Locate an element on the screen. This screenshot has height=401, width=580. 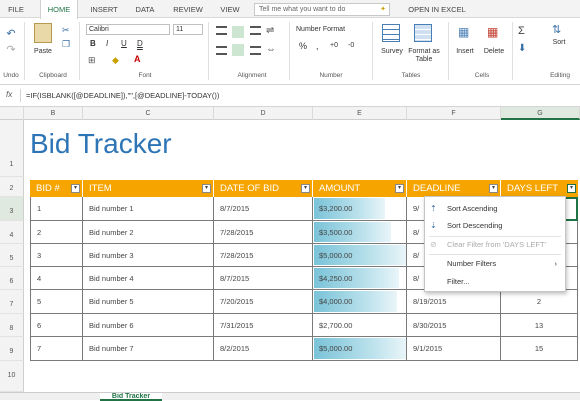
tab-insert: INSERT is located at coordinates (104, 9).